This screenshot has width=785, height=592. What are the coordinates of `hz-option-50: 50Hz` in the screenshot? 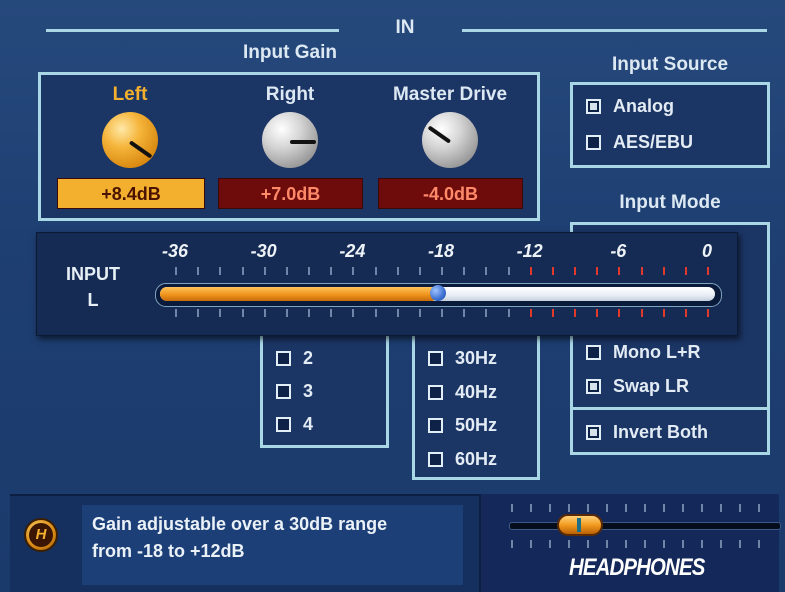 It's located at (462, 425).